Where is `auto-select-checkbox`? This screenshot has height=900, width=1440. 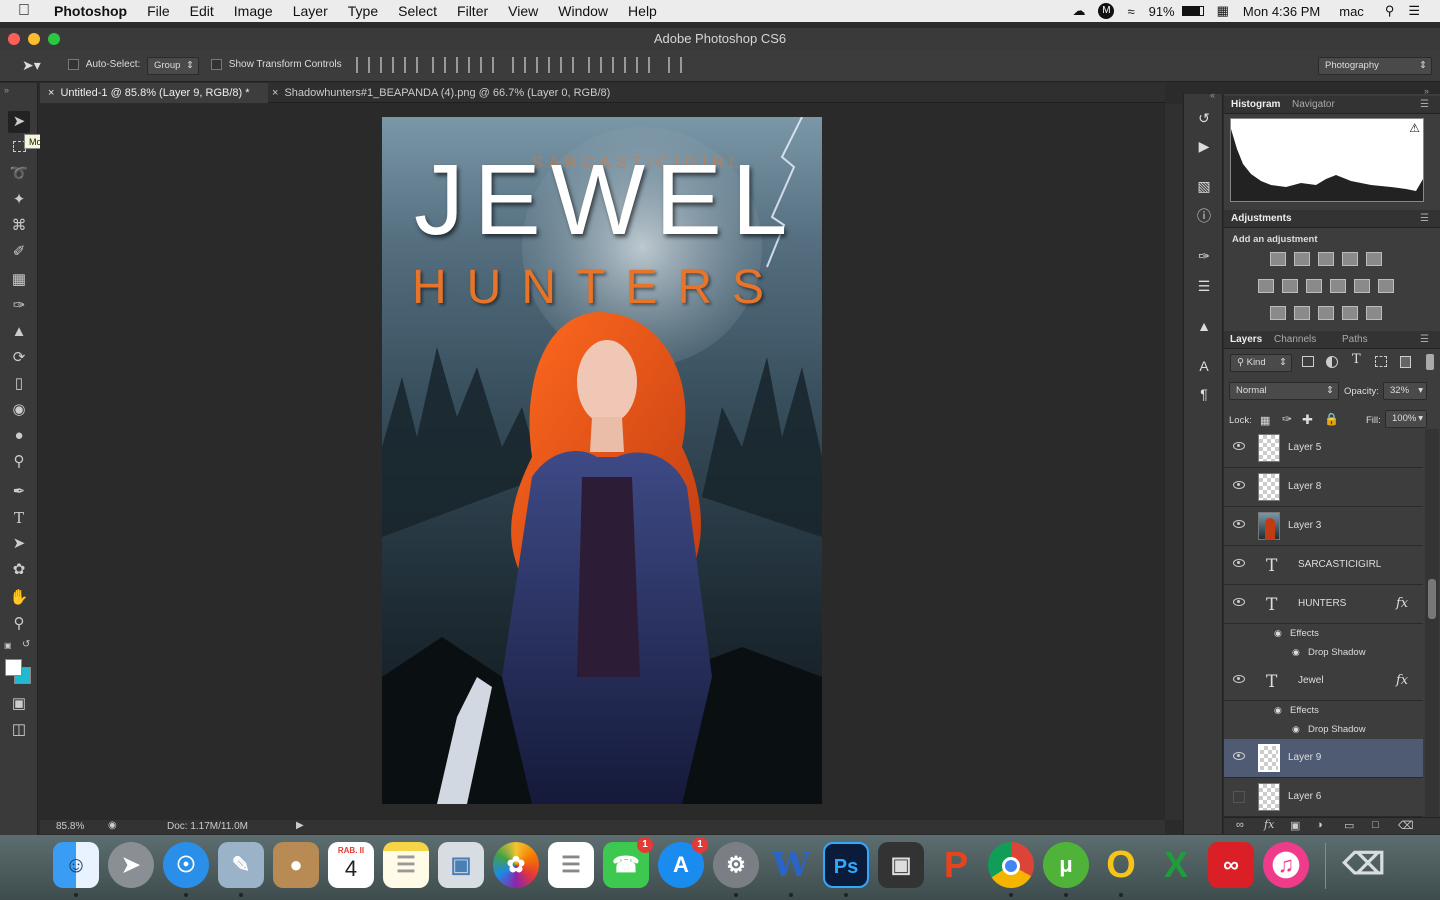 auto-select-checkbox is located at coordinates (73, 64).